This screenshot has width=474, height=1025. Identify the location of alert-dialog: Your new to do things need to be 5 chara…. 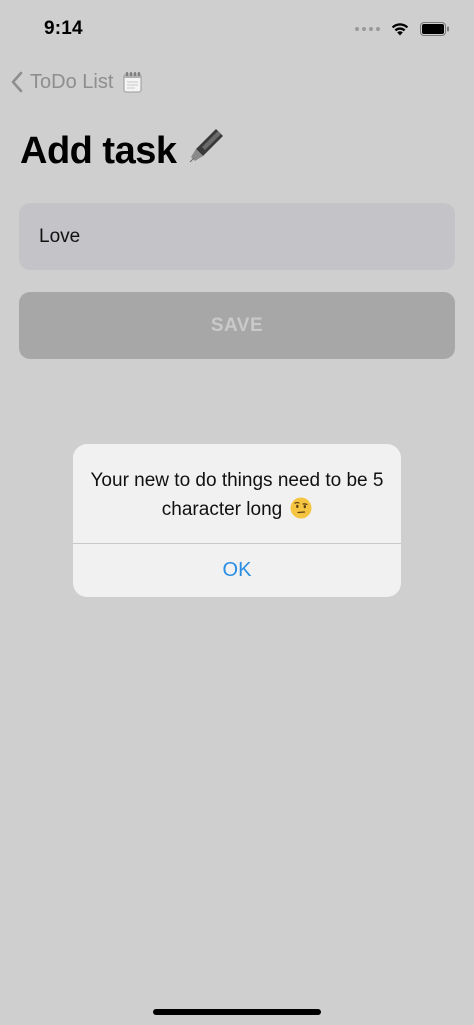
(237, 520).